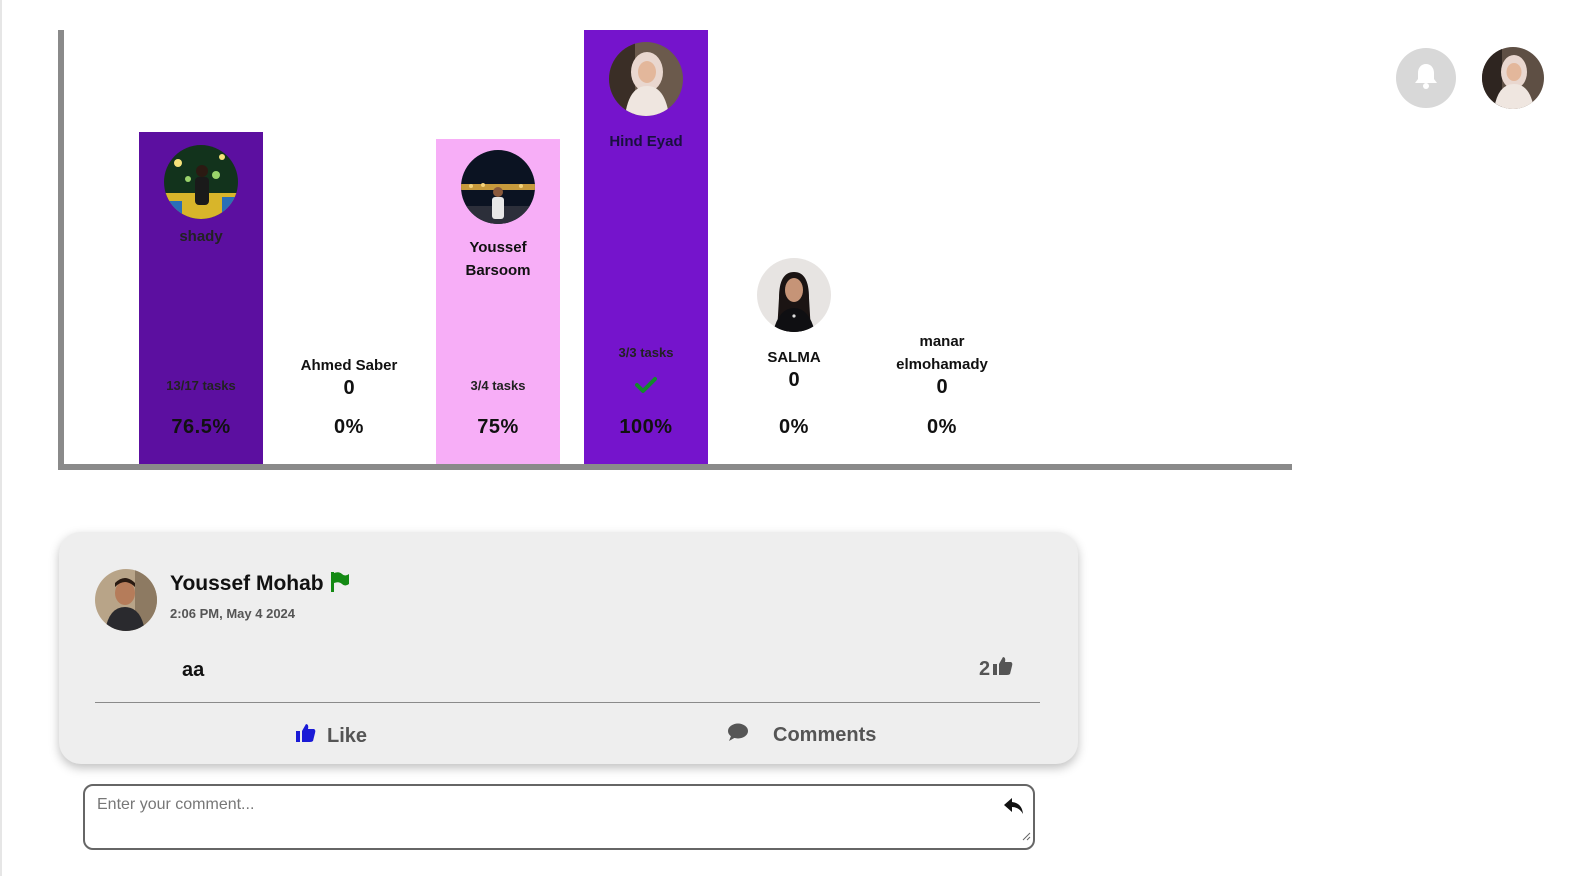 This screenshot has height=876, width=1584. I want to click on member-salma: SALMA 0, so click(794, 325).